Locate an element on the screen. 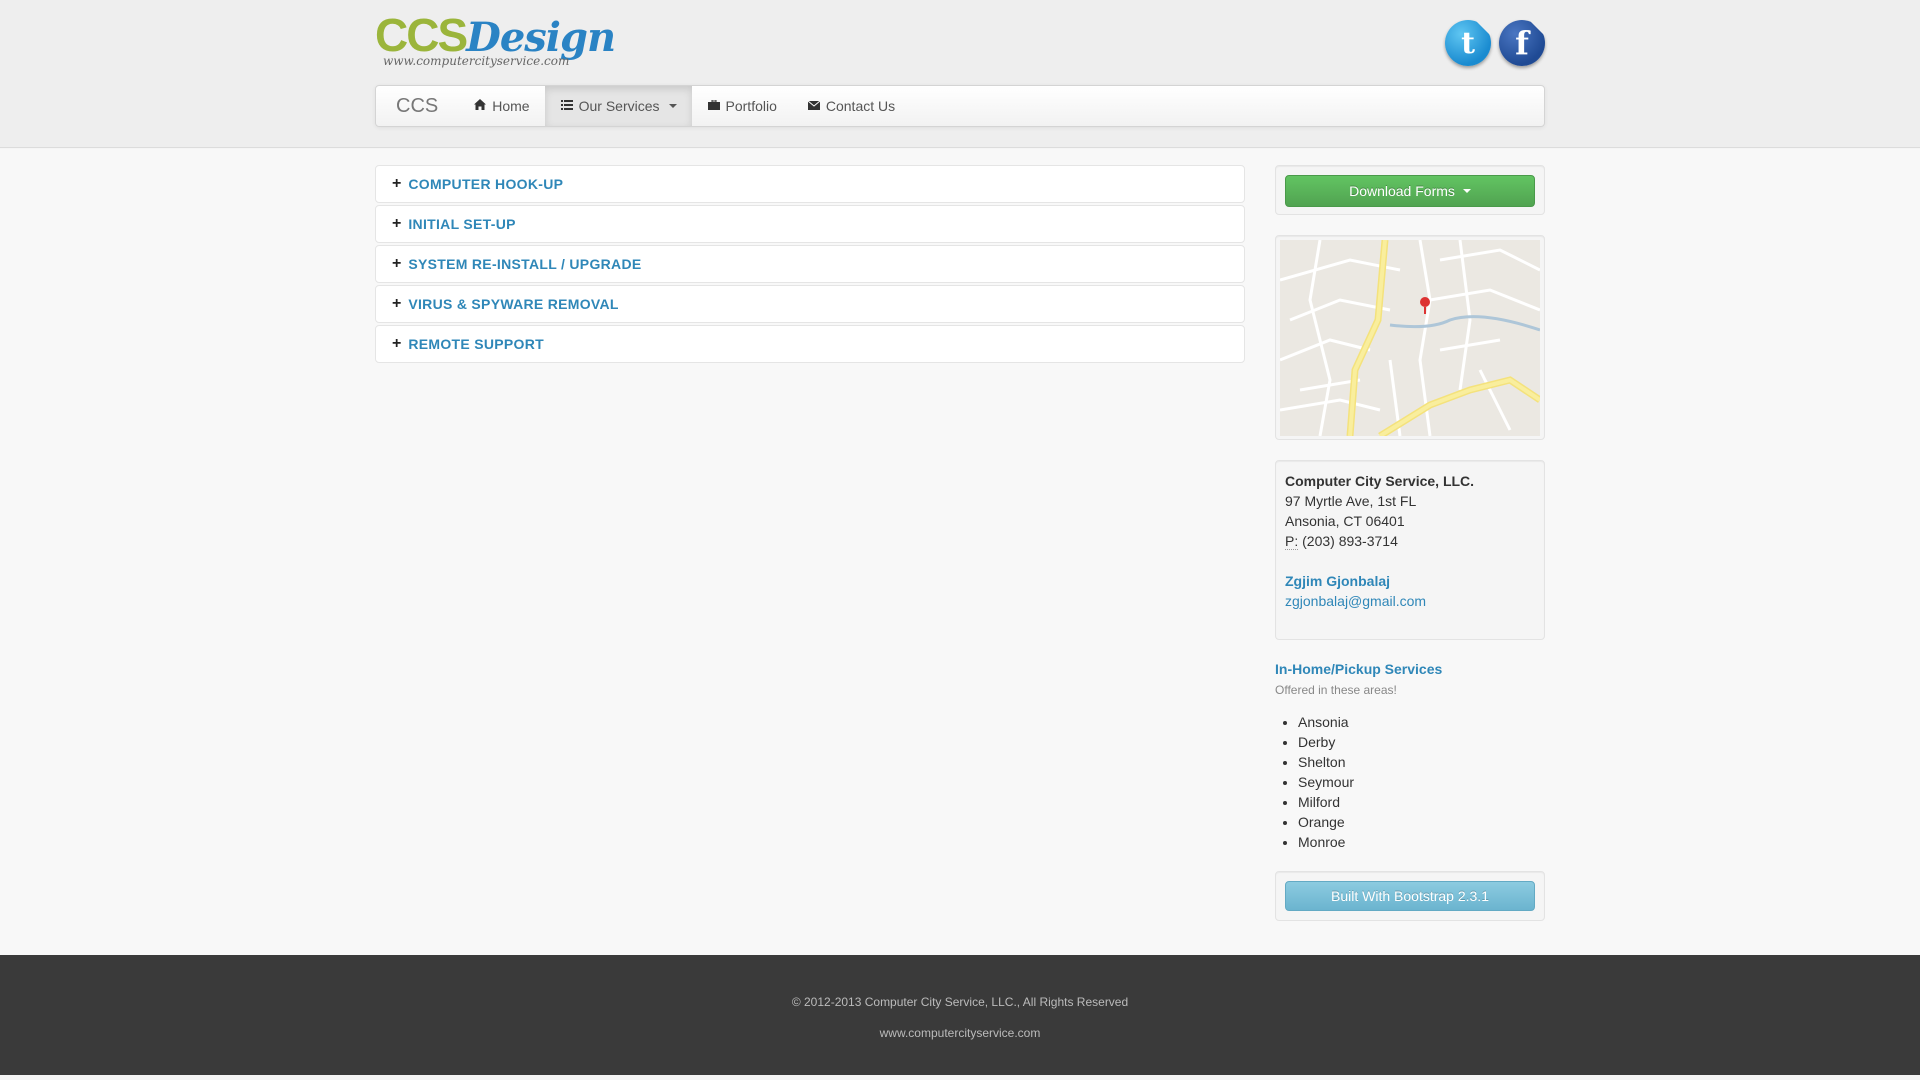  accordion-title: INITIAL SET-UP is located at coordinates (461, 224).